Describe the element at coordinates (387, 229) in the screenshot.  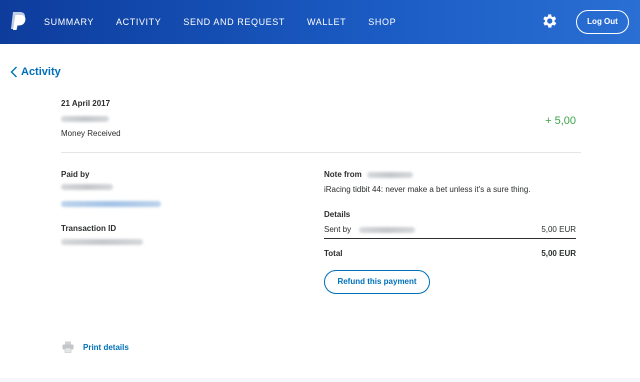
I see `redacted-sender-name` at that location.